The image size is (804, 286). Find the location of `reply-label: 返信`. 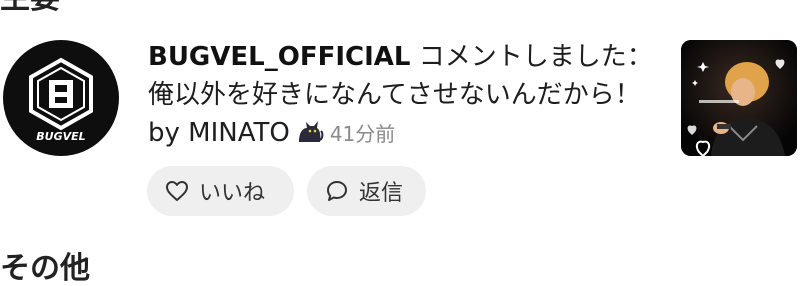

reply-label: 返信 is located at coordinates (381, 193).